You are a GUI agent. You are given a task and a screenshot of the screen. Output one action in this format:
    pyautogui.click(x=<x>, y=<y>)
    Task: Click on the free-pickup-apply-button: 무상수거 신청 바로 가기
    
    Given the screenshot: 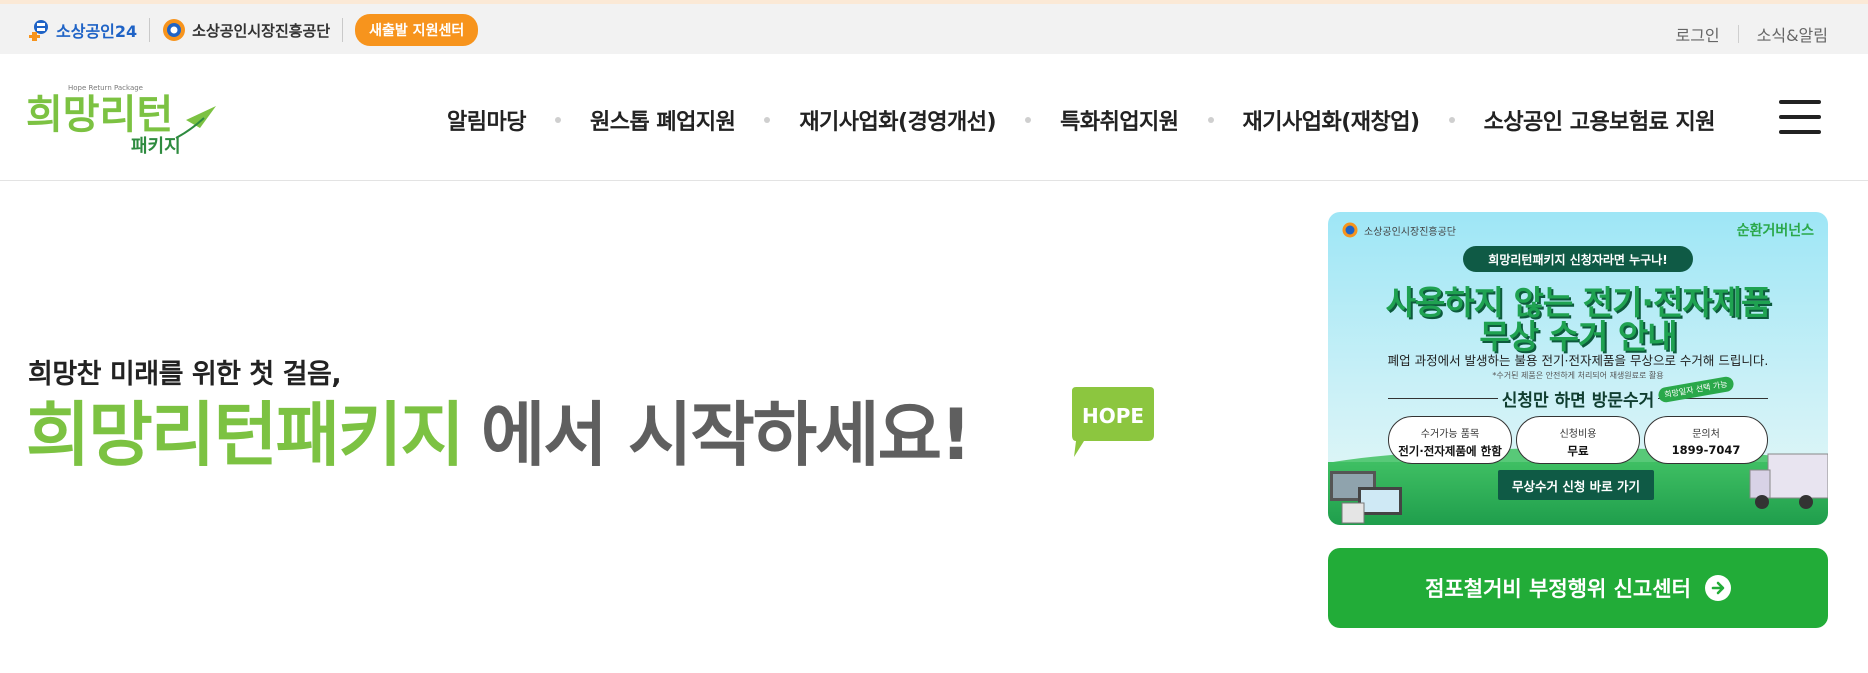 What is the action you would take?
    pyautogui.click(x=1576, y=485)
    